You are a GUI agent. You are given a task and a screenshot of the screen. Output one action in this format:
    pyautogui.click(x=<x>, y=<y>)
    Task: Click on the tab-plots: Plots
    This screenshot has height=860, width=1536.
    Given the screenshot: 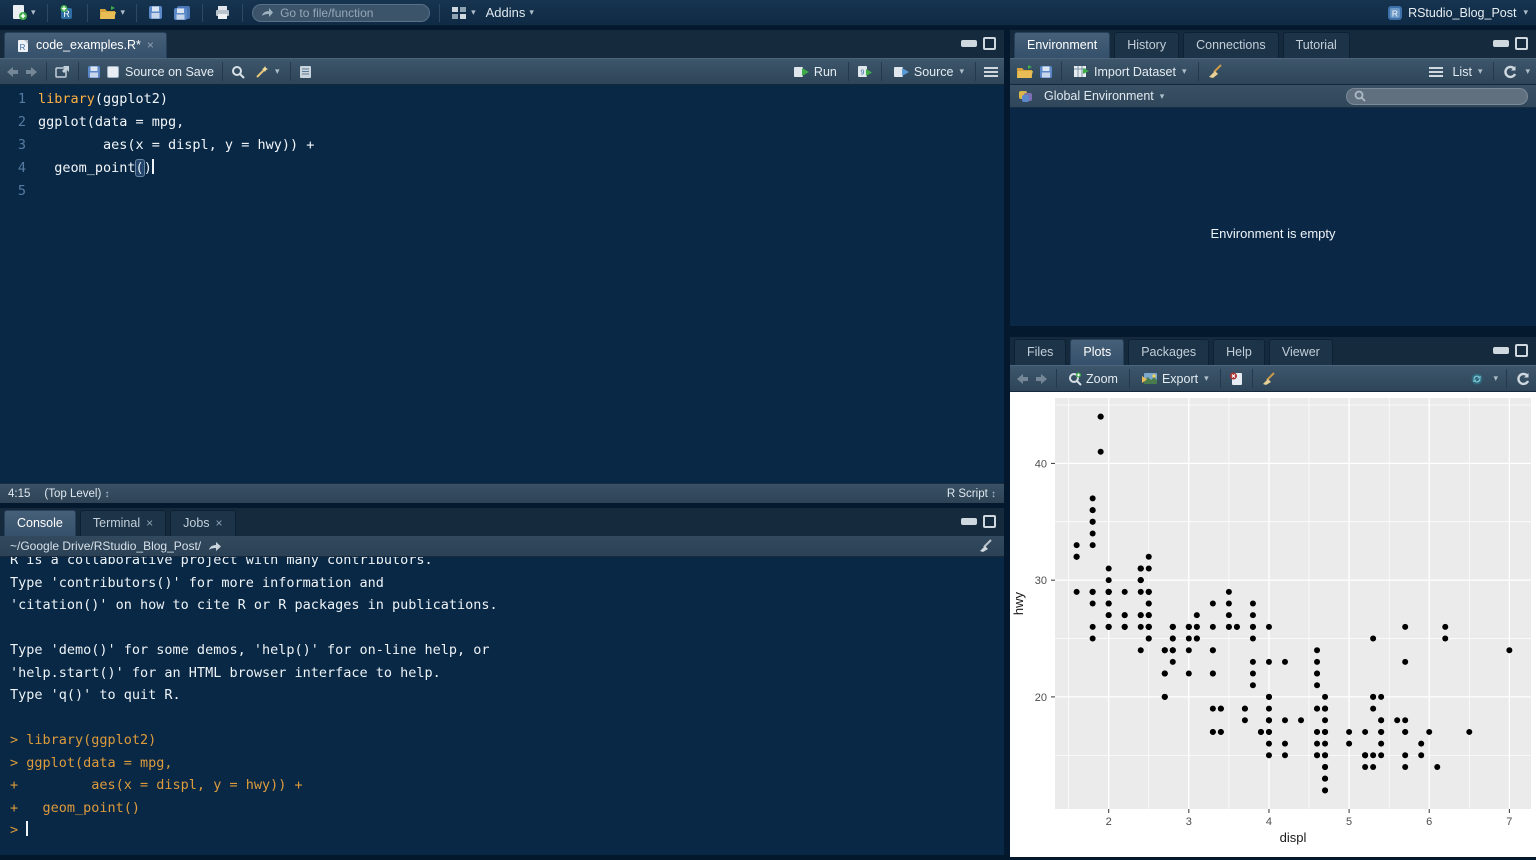 What is the action you would take?
    pyautogui.click(x=1097, y=352)
    